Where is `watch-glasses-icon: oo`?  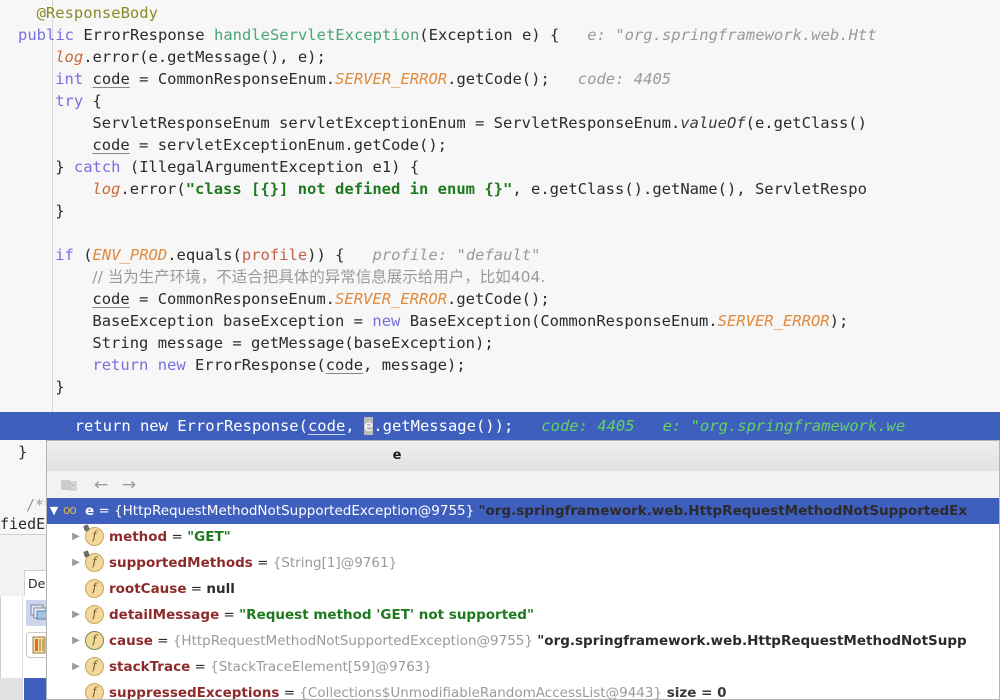
watch-glasses-icon: oo is located at coordinates (70, 510).